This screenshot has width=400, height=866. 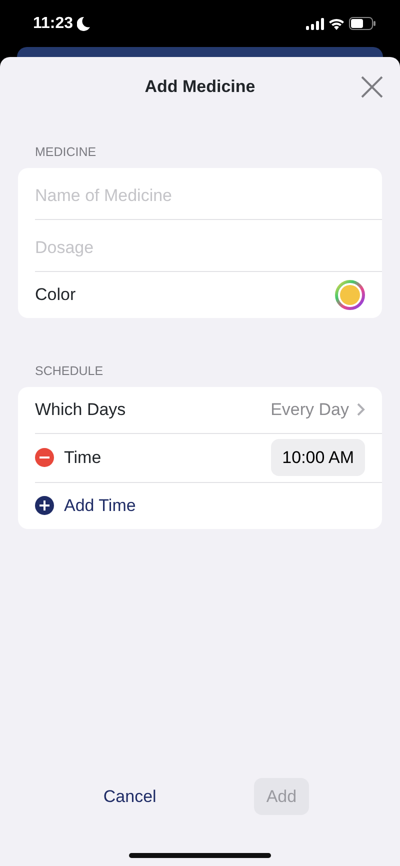 What do you see at coordinates (69, 371) in the screenshot?
I see `section-header: SCHEDULE` at bounding box center [69, 371].